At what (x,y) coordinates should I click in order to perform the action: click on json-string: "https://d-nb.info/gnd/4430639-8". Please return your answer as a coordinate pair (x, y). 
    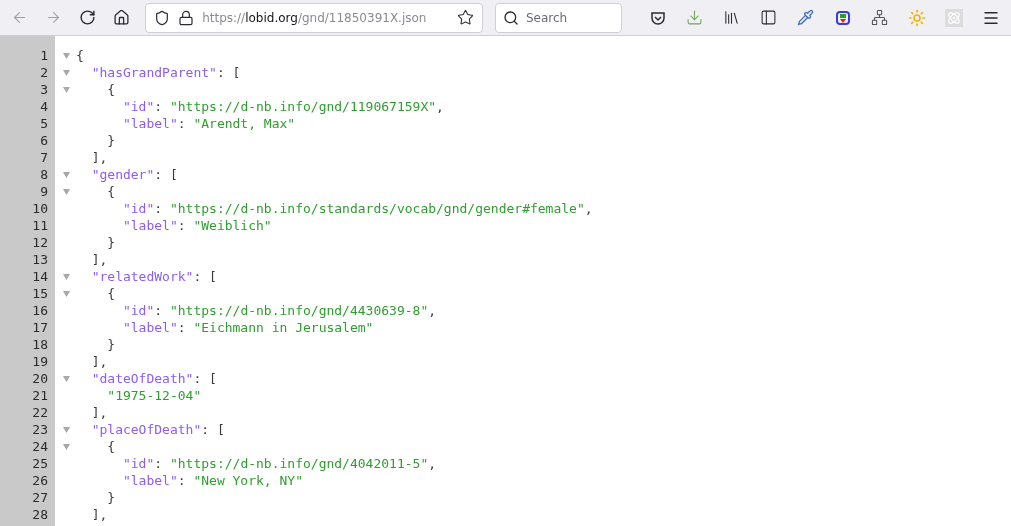
    Looking at the image, I should click on (299, 310).